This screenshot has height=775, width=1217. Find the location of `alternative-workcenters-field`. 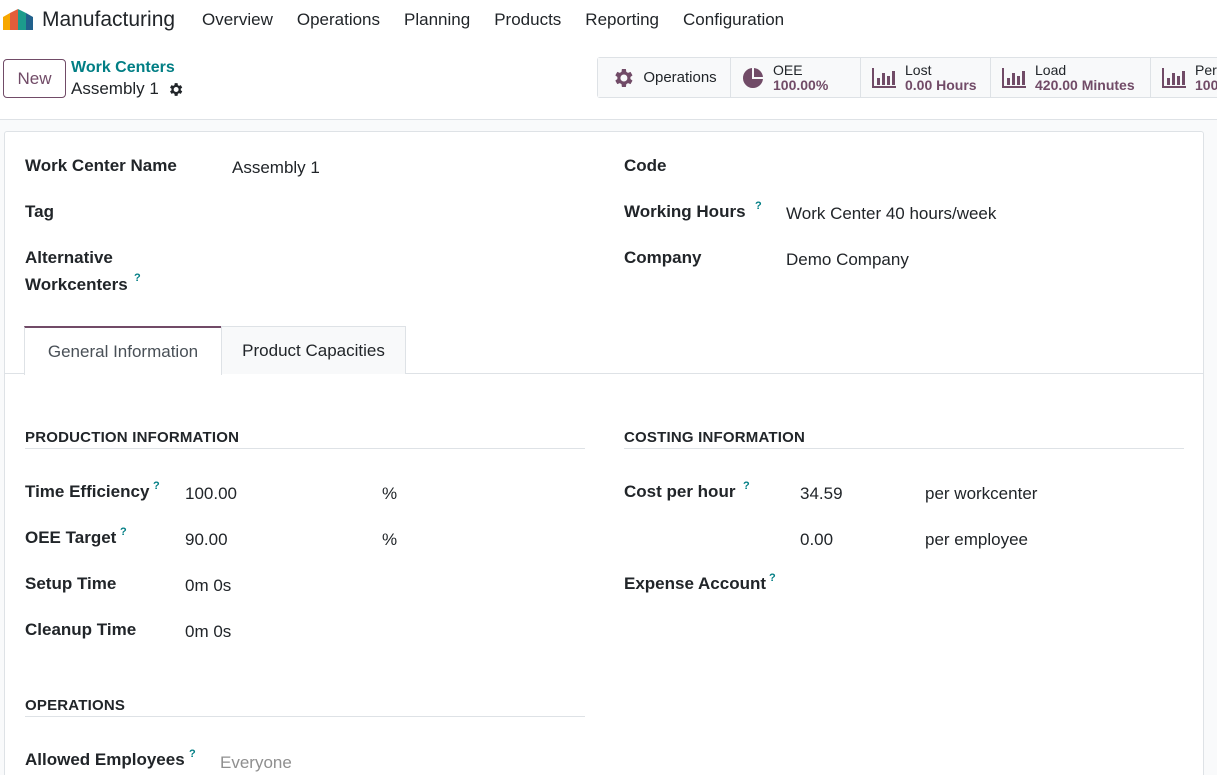

alternative-workcenters-field is located at coordinates (412, 259).